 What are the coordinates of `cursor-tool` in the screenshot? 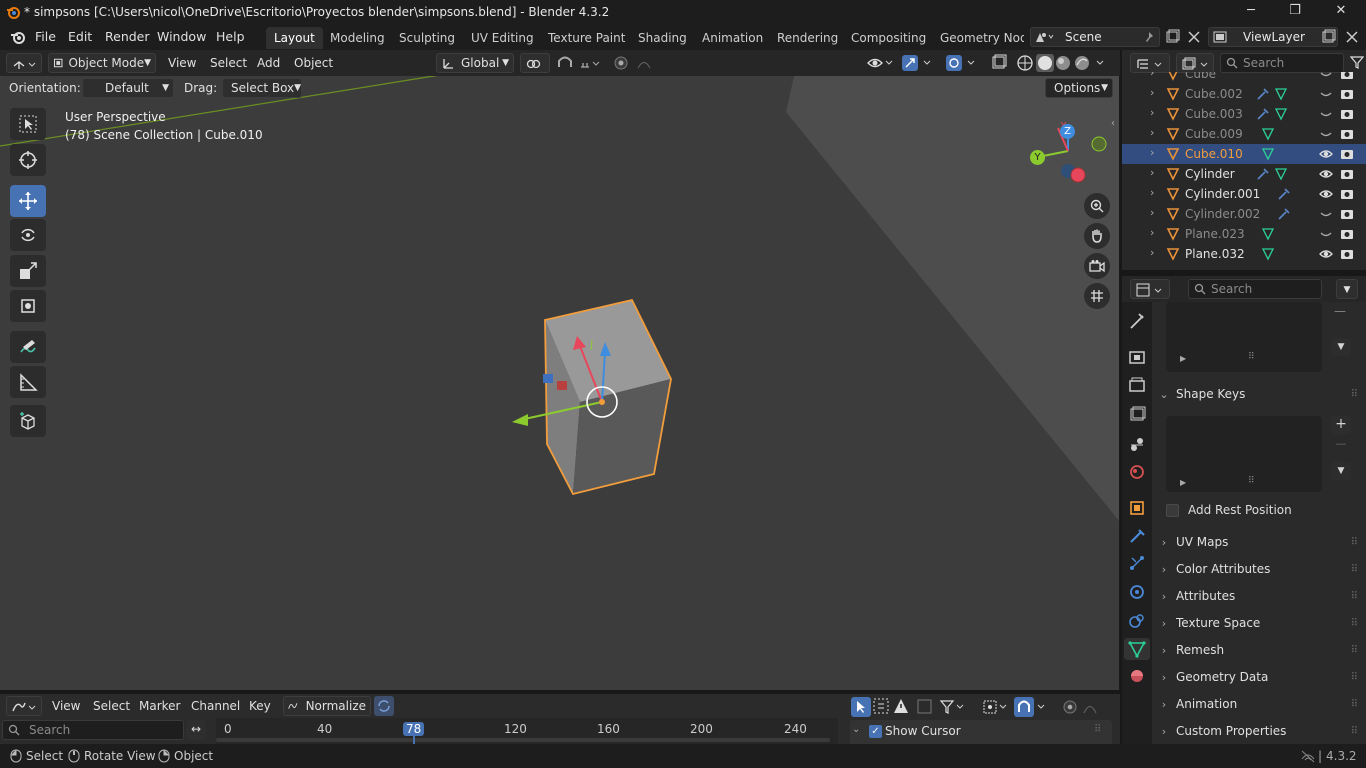 It's located at (28, 160).